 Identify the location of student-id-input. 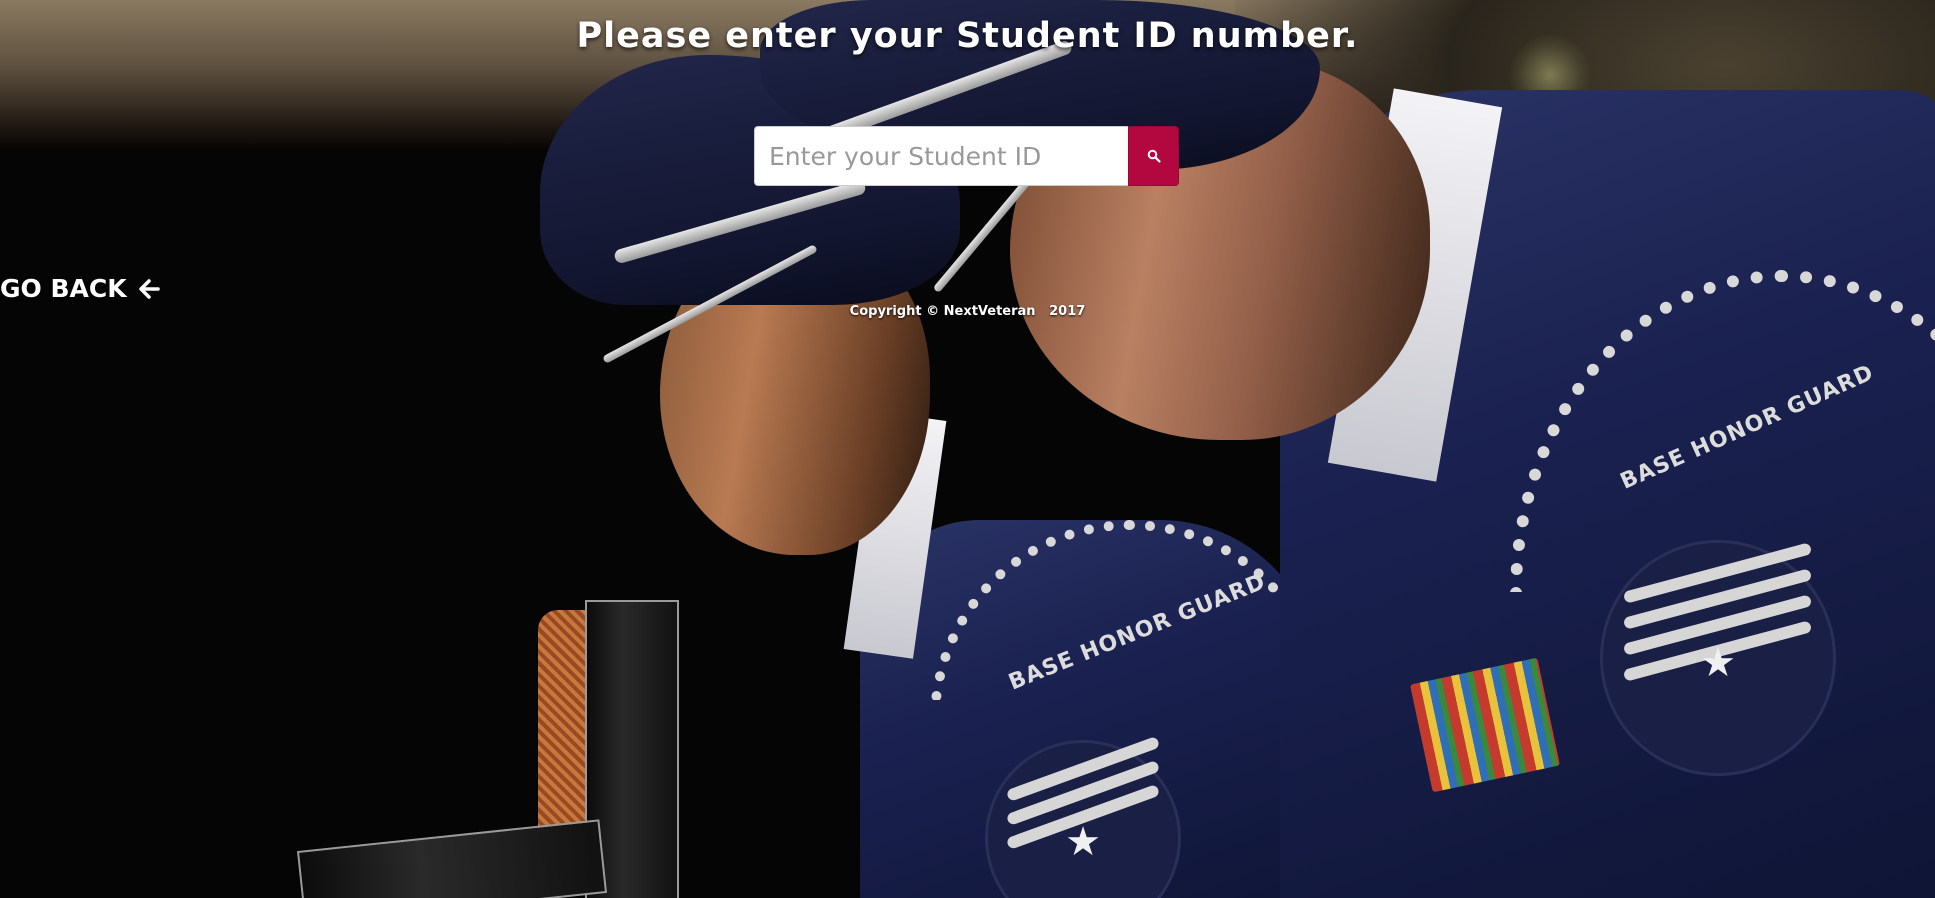
(941, 156).